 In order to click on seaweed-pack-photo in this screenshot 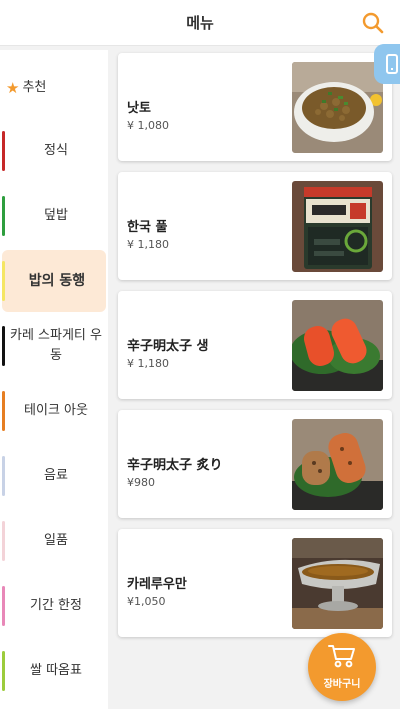, I will do `click(337, 226)`.